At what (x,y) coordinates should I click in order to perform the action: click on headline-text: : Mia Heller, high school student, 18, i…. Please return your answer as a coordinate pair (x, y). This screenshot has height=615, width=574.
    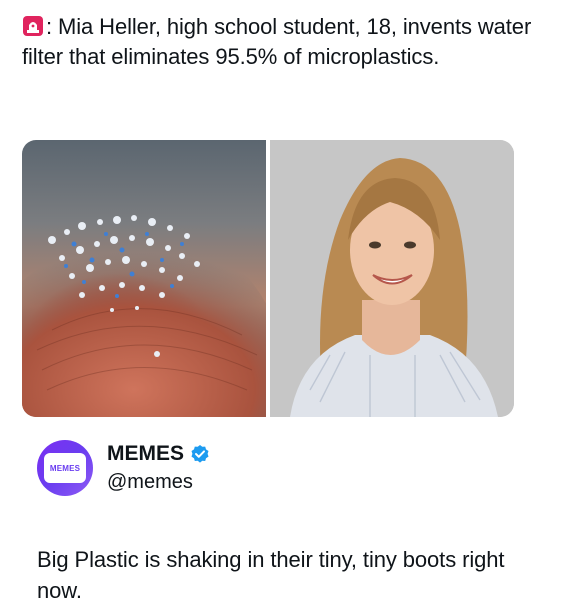
    Looking at the image, I should click on (277, 41).